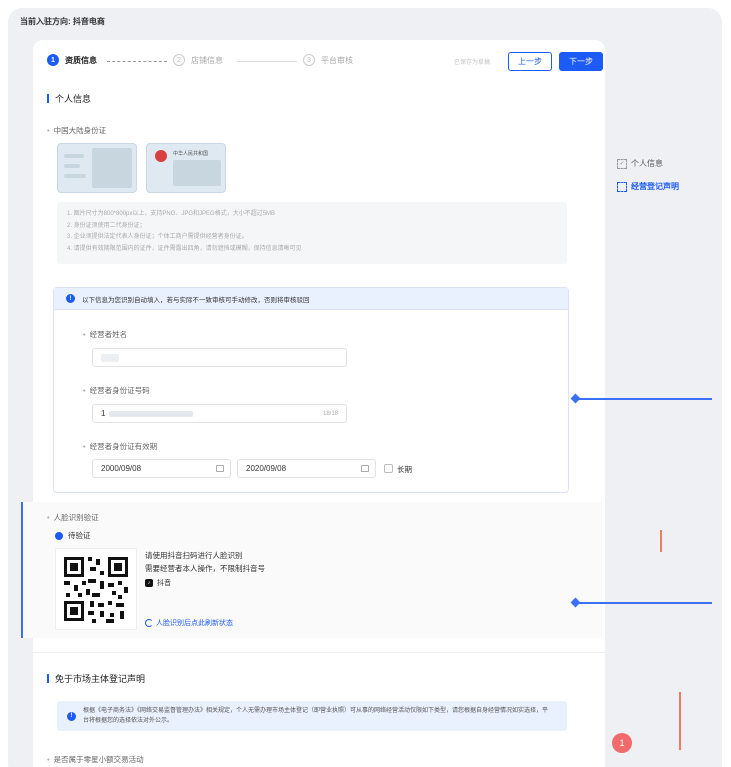  I want to click on step-3-number: 3, so click(309, 60).